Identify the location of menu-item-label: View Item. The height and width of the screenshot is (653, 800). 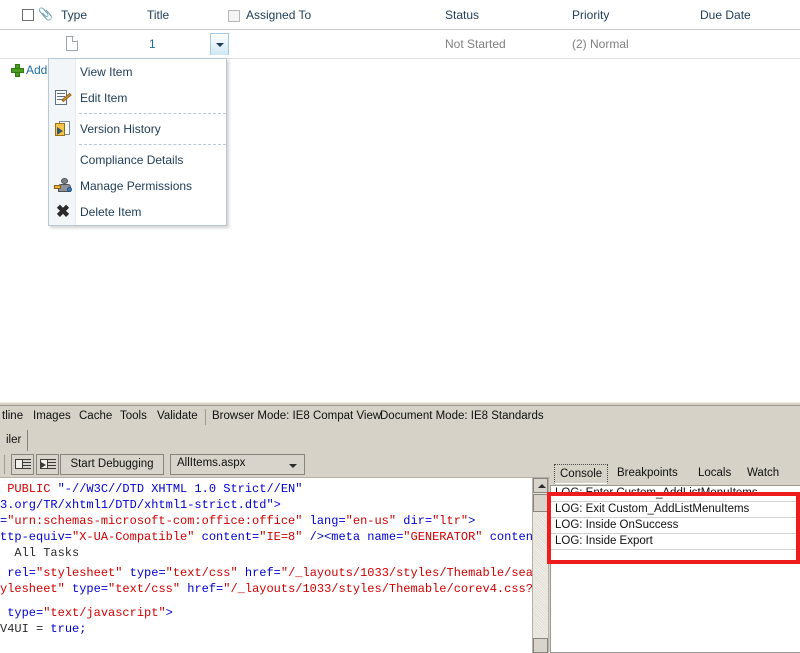
(106, 72).